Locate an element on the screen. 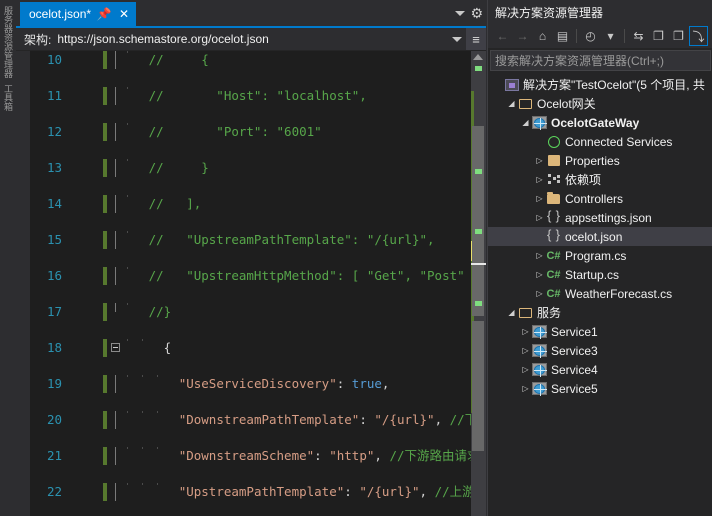  chevron-down-icon is located at coordinates (460, 13).